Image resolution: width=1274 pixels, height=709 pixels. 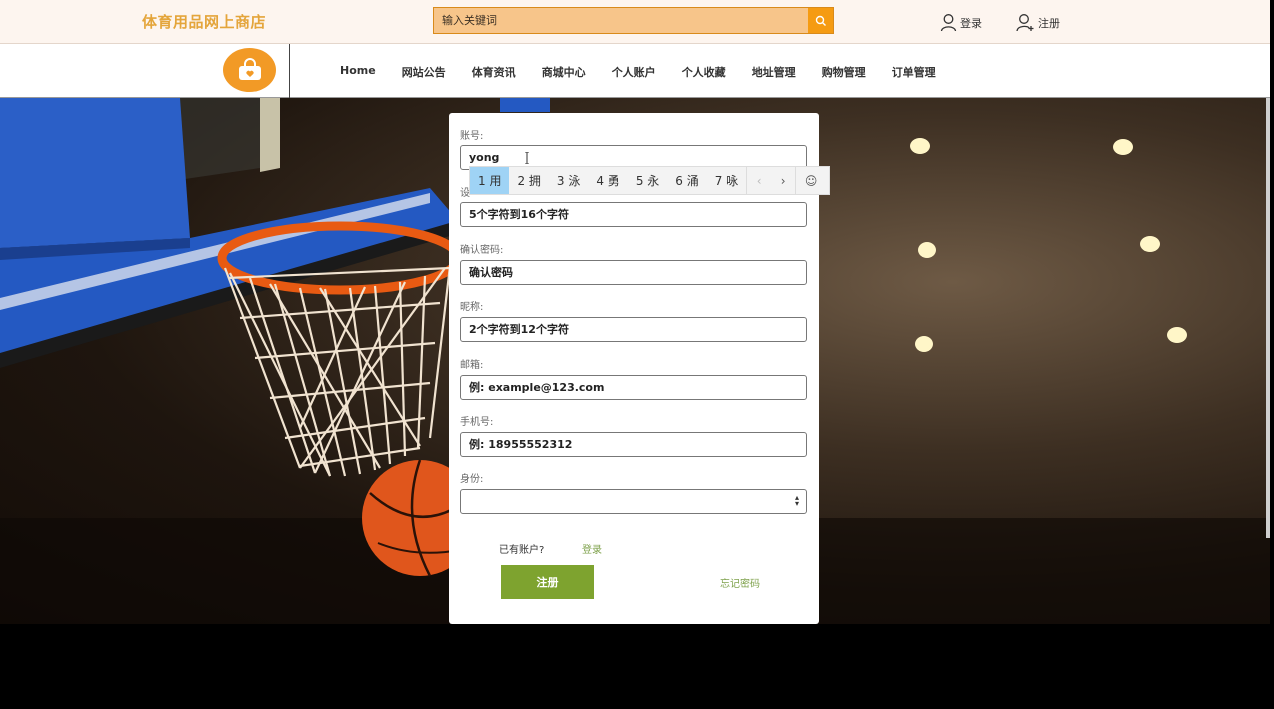 What do you see at coordinates (289, 71) in the screenshot?
I see `nav-divider` at bounding box center [289, 71].